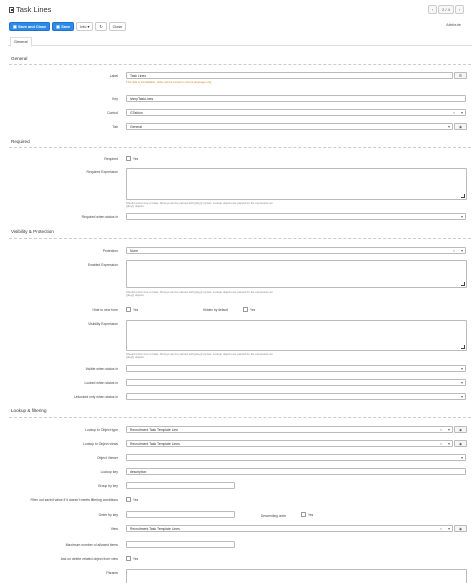 Image resolution: width=474 pixels, height=583 pixels. What do you see at coordinates (112, 573) in the screenshot?
I see `params-label: Params` at bounding box center [112, 573].